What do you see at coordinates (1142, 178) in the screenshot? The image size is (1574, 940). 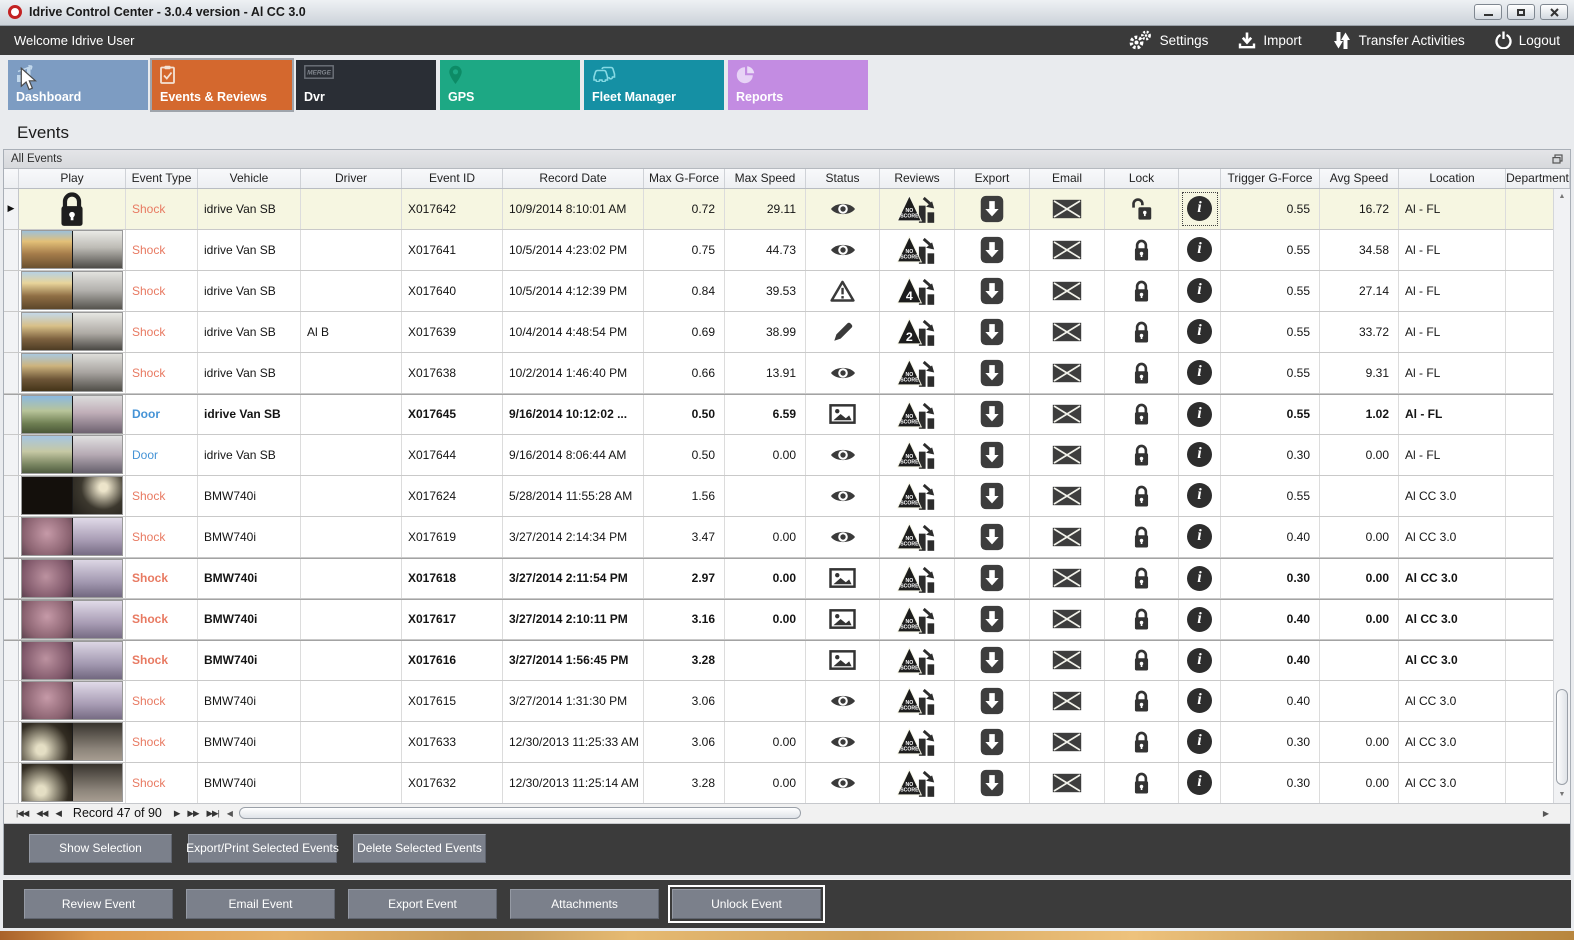 I see `column-header-lock: Lock` at bounding box center [1142, 178].